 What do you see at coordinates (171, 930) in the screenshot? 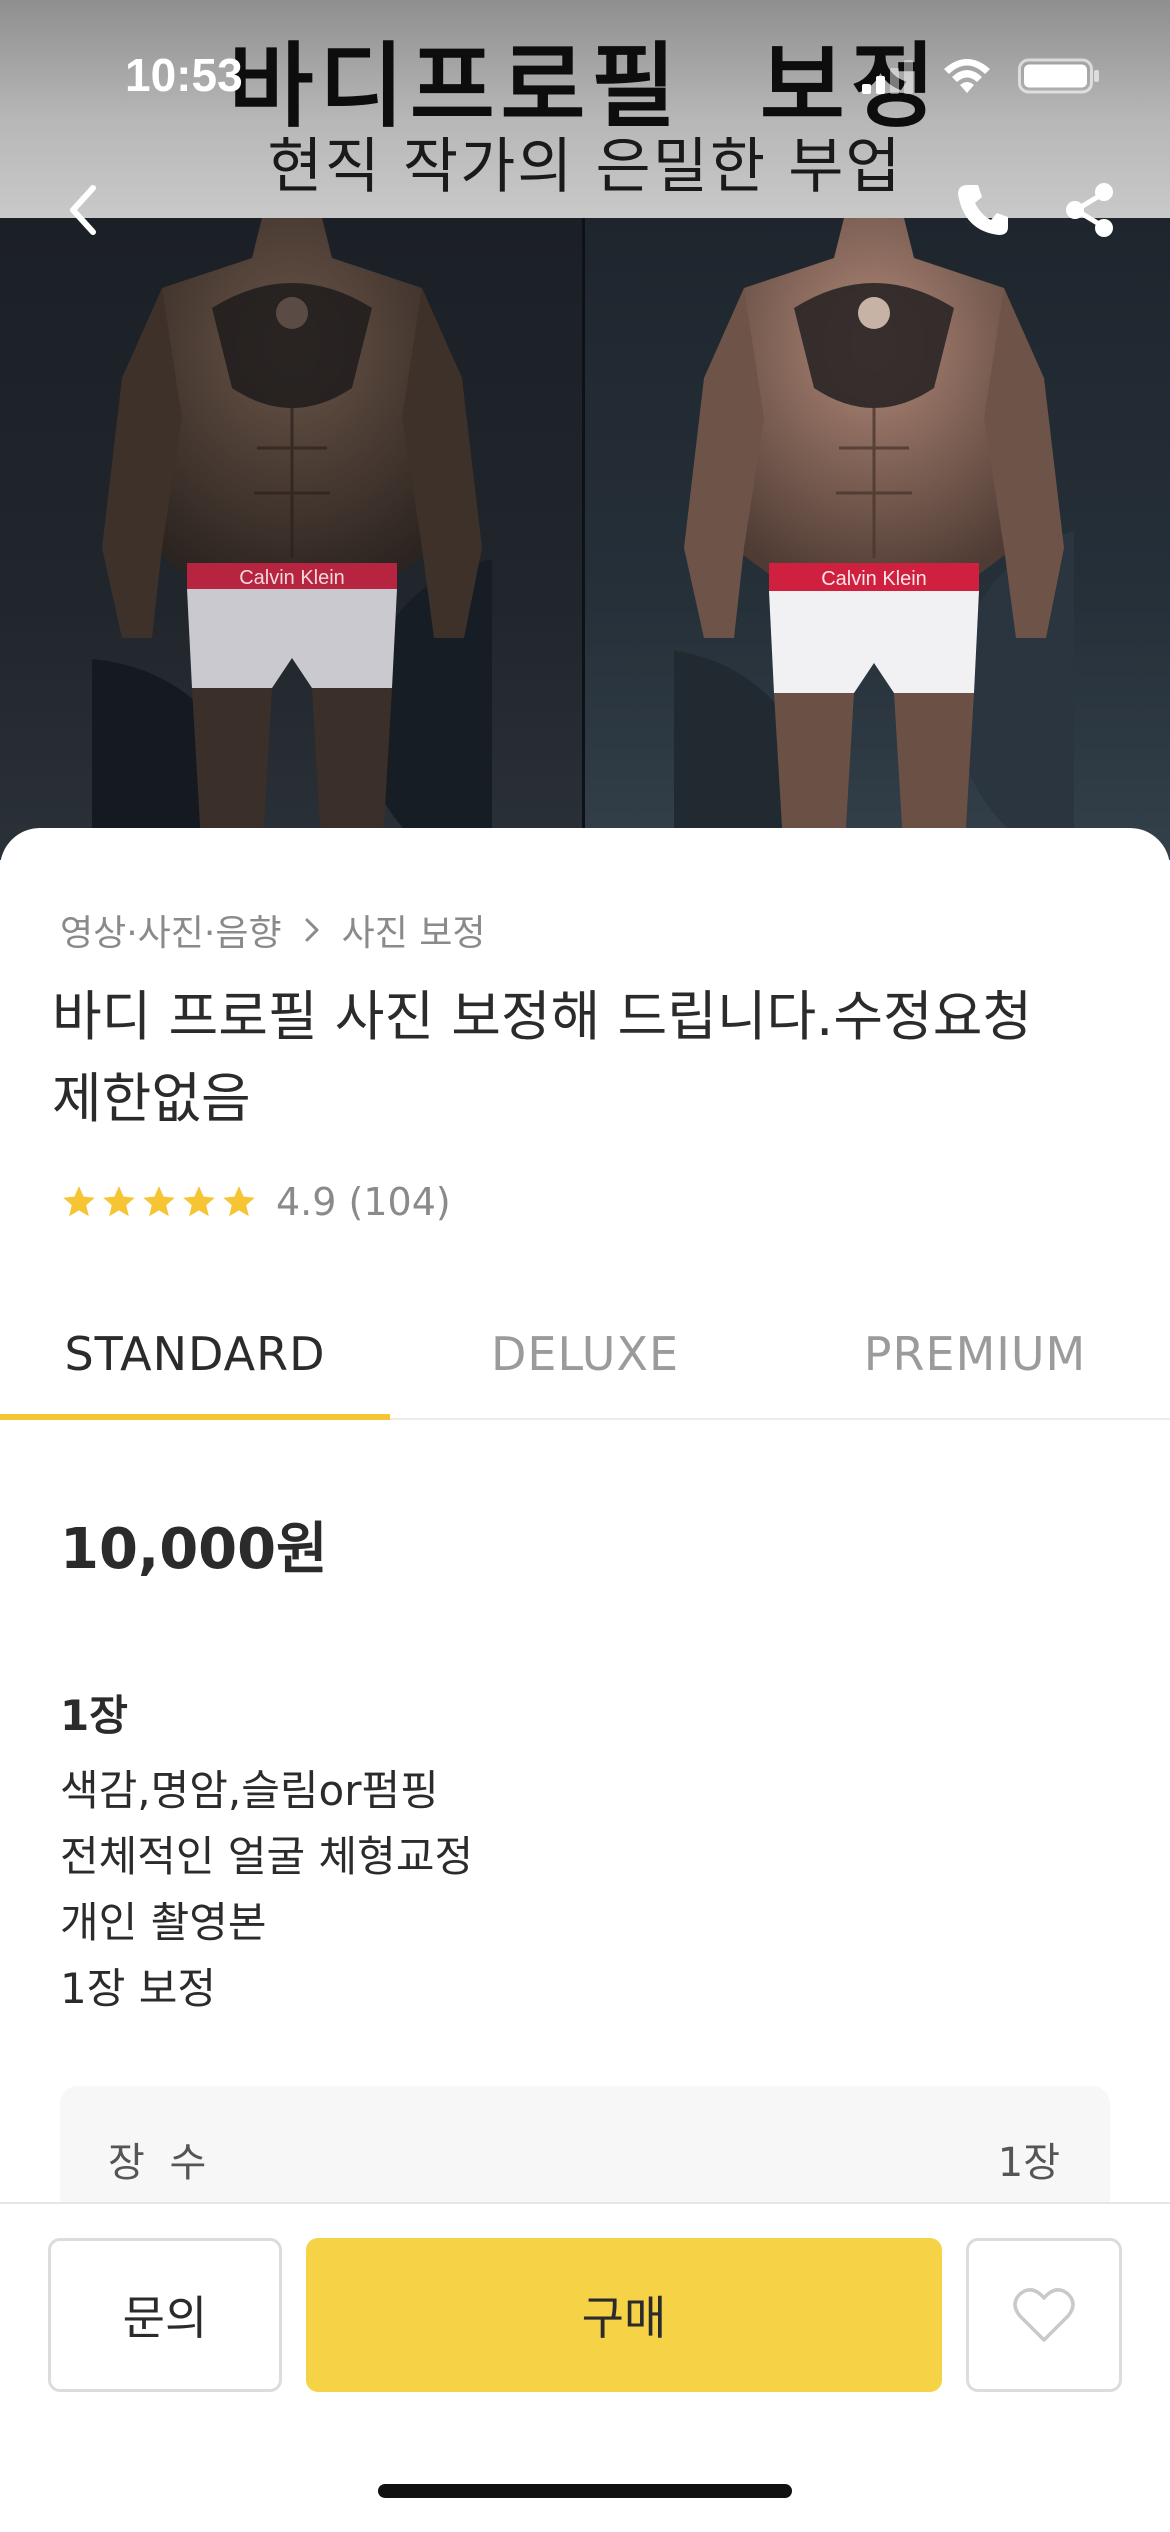
I see `breadcrumb-category: 영상·사진·음향` at bounding box center [171, 930].